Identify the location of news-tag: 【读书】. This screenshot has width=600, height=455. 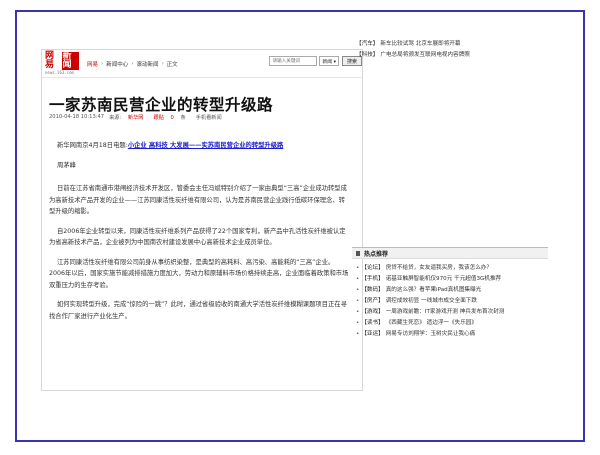
(369, 323).